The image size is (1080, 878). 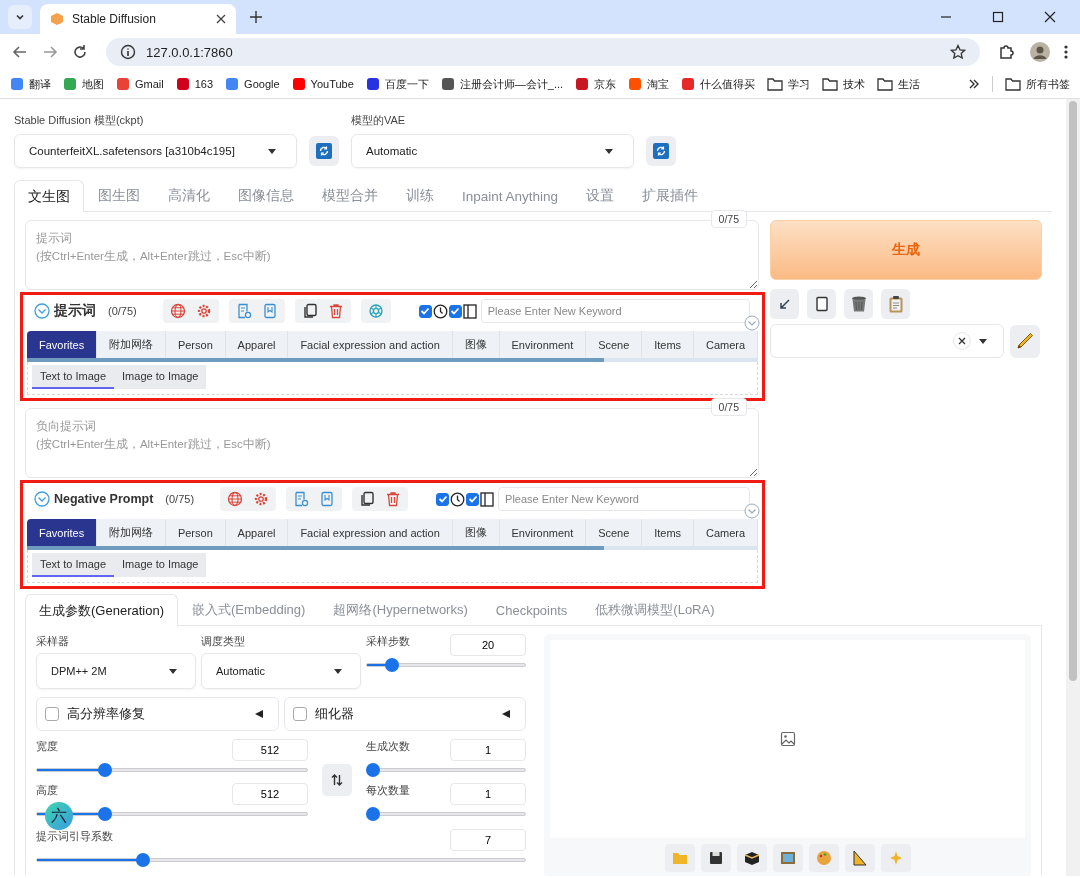 What do you see at coordinates (899, 84) in the screenshot?
I see `bookmark: 生活` at bounding box center [899, 84].